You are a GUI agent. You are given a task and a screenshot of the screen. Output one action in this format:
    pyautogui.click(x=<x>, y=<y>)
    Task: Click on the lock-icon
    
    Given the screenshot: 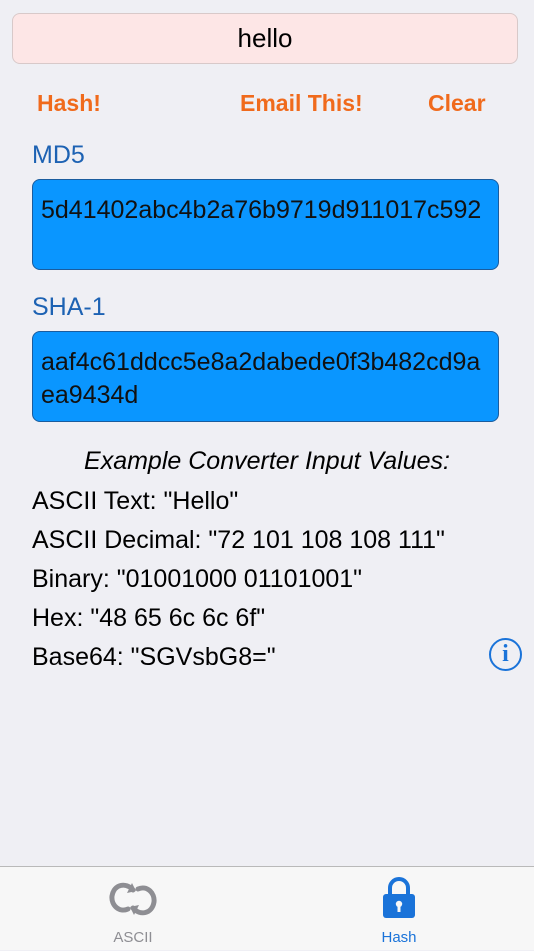 What is the action you would take?
    pyautogui.click(x=399, y=897)
    